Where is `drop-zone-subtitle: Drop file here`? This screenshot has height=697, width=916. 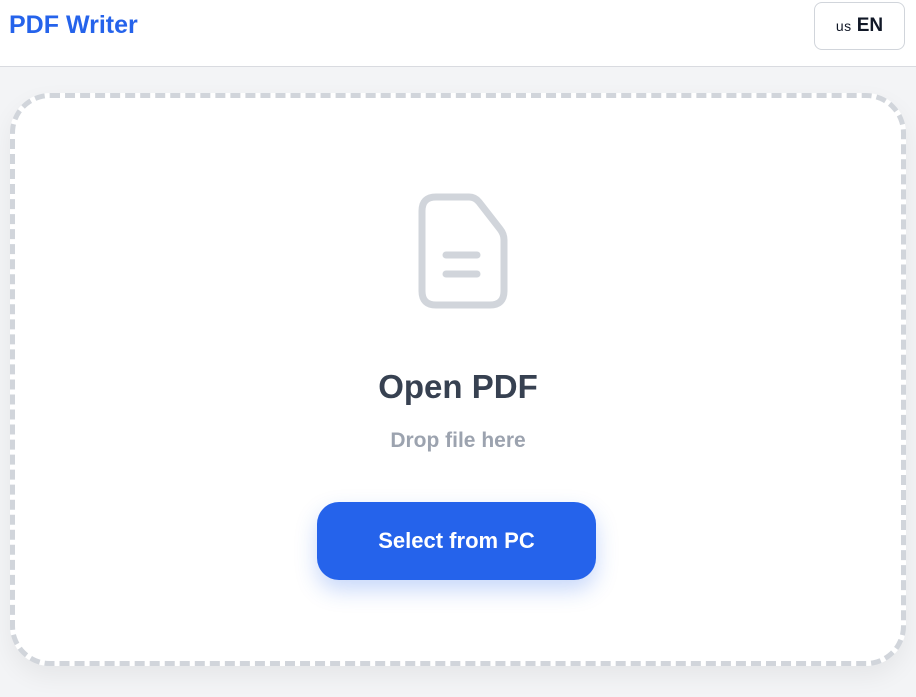 drop-zone-subtitle: Drop file here is located at coordinates (458, 440).